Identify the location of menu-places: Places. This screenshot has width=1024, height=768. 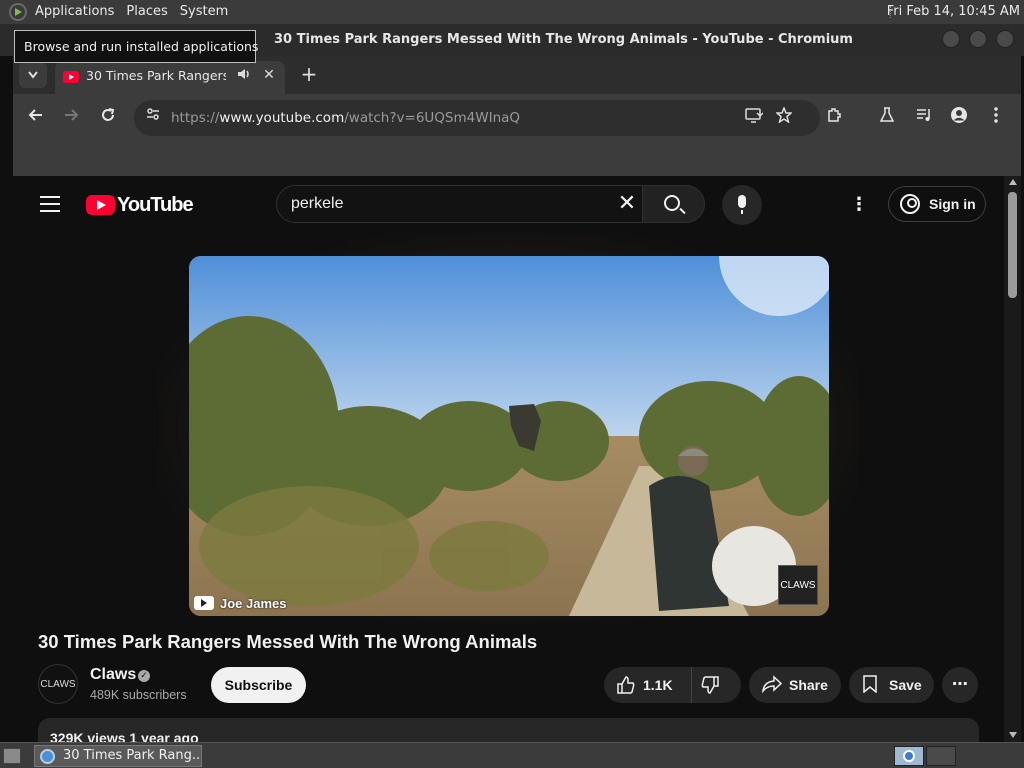
(146, 12).